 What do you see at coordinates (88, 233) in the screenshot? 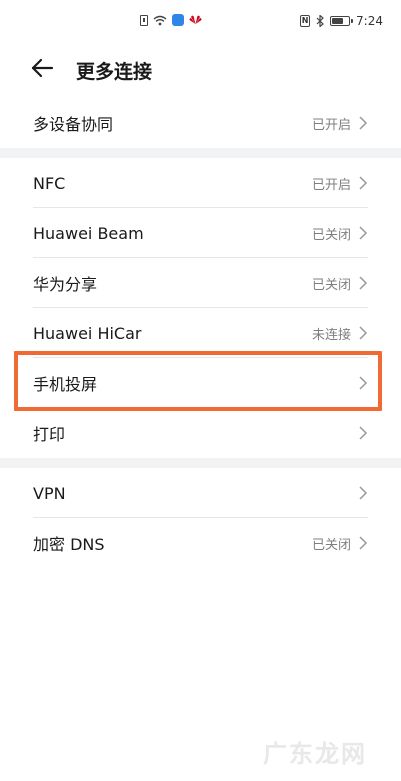
I see `setting-label: Huawei Beam` at bounding box center [88, 233].